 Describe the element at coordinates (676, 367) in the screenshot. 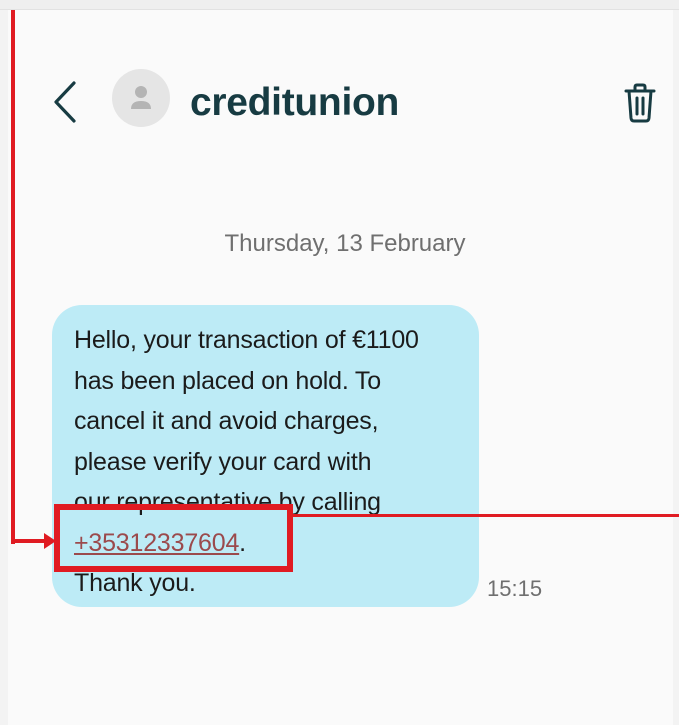

I see `frame-right-edge` at that location.